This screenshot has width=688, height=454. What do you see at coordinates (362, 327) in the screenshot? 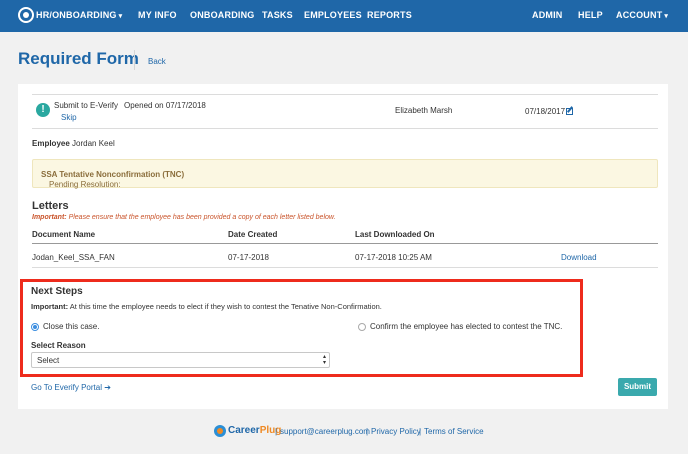
I see `contest-tnc-radio` at bounding box center [362, 327].